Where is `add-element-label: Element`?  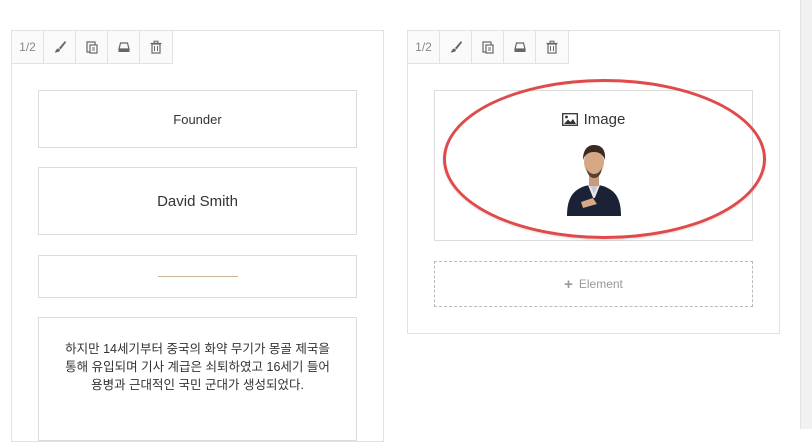
add-element-label: Element is located at coordinates (600, 284).